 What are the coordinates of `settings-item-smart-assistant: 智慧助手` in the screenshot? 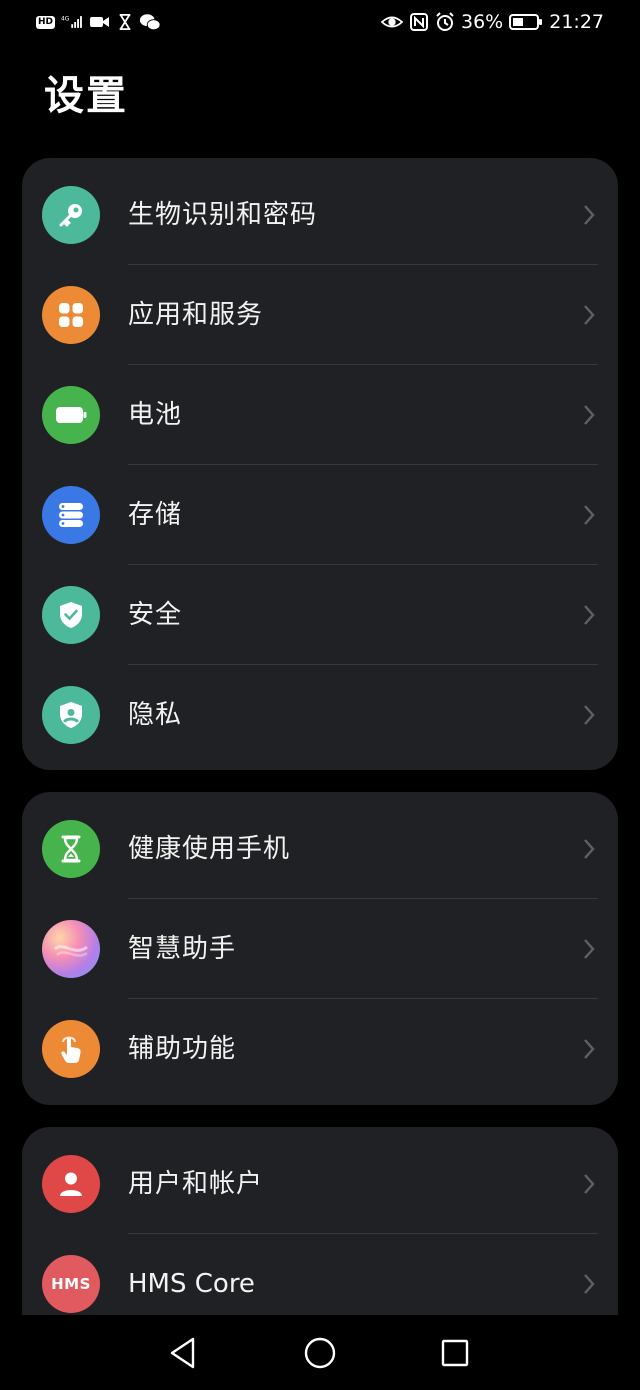 It's located at (320, 949).